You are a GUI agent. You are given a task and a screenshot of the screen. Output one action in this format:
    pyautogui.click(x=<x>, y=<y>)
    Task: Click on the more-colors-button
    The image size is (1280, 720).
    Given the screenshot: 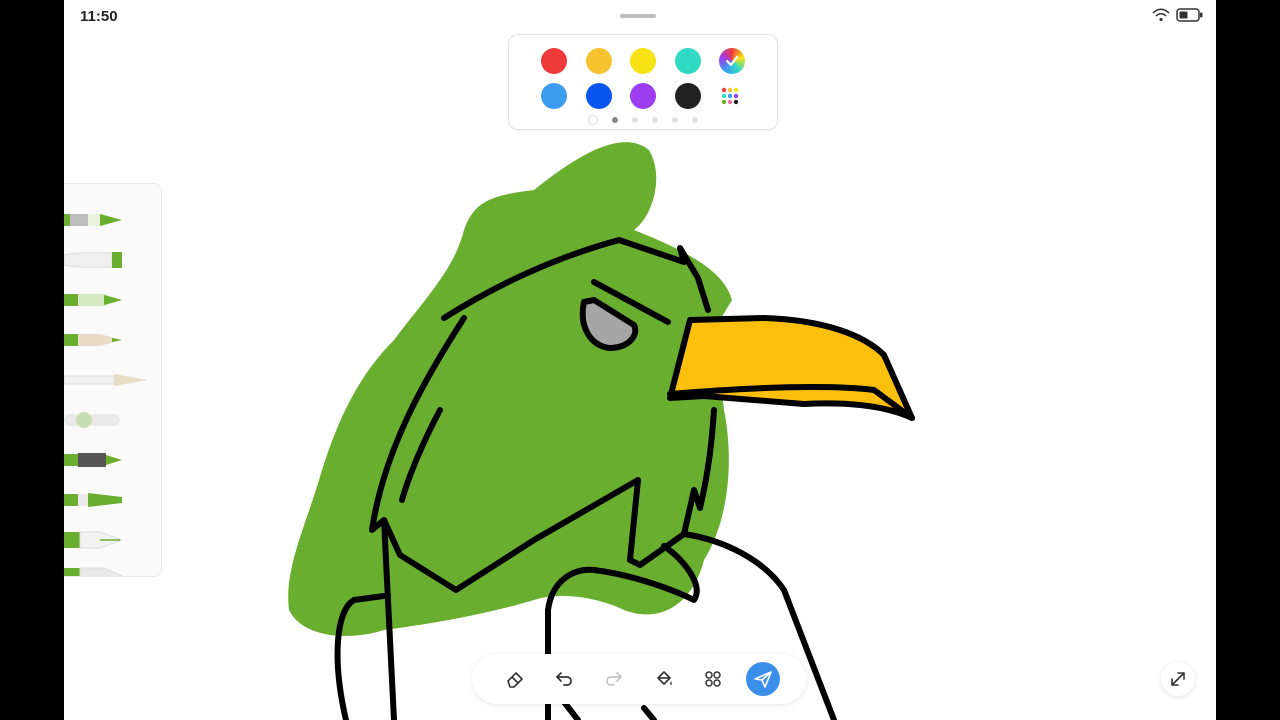 What is the action you would take?
    pyautogui.click(x=732, y=96)
    